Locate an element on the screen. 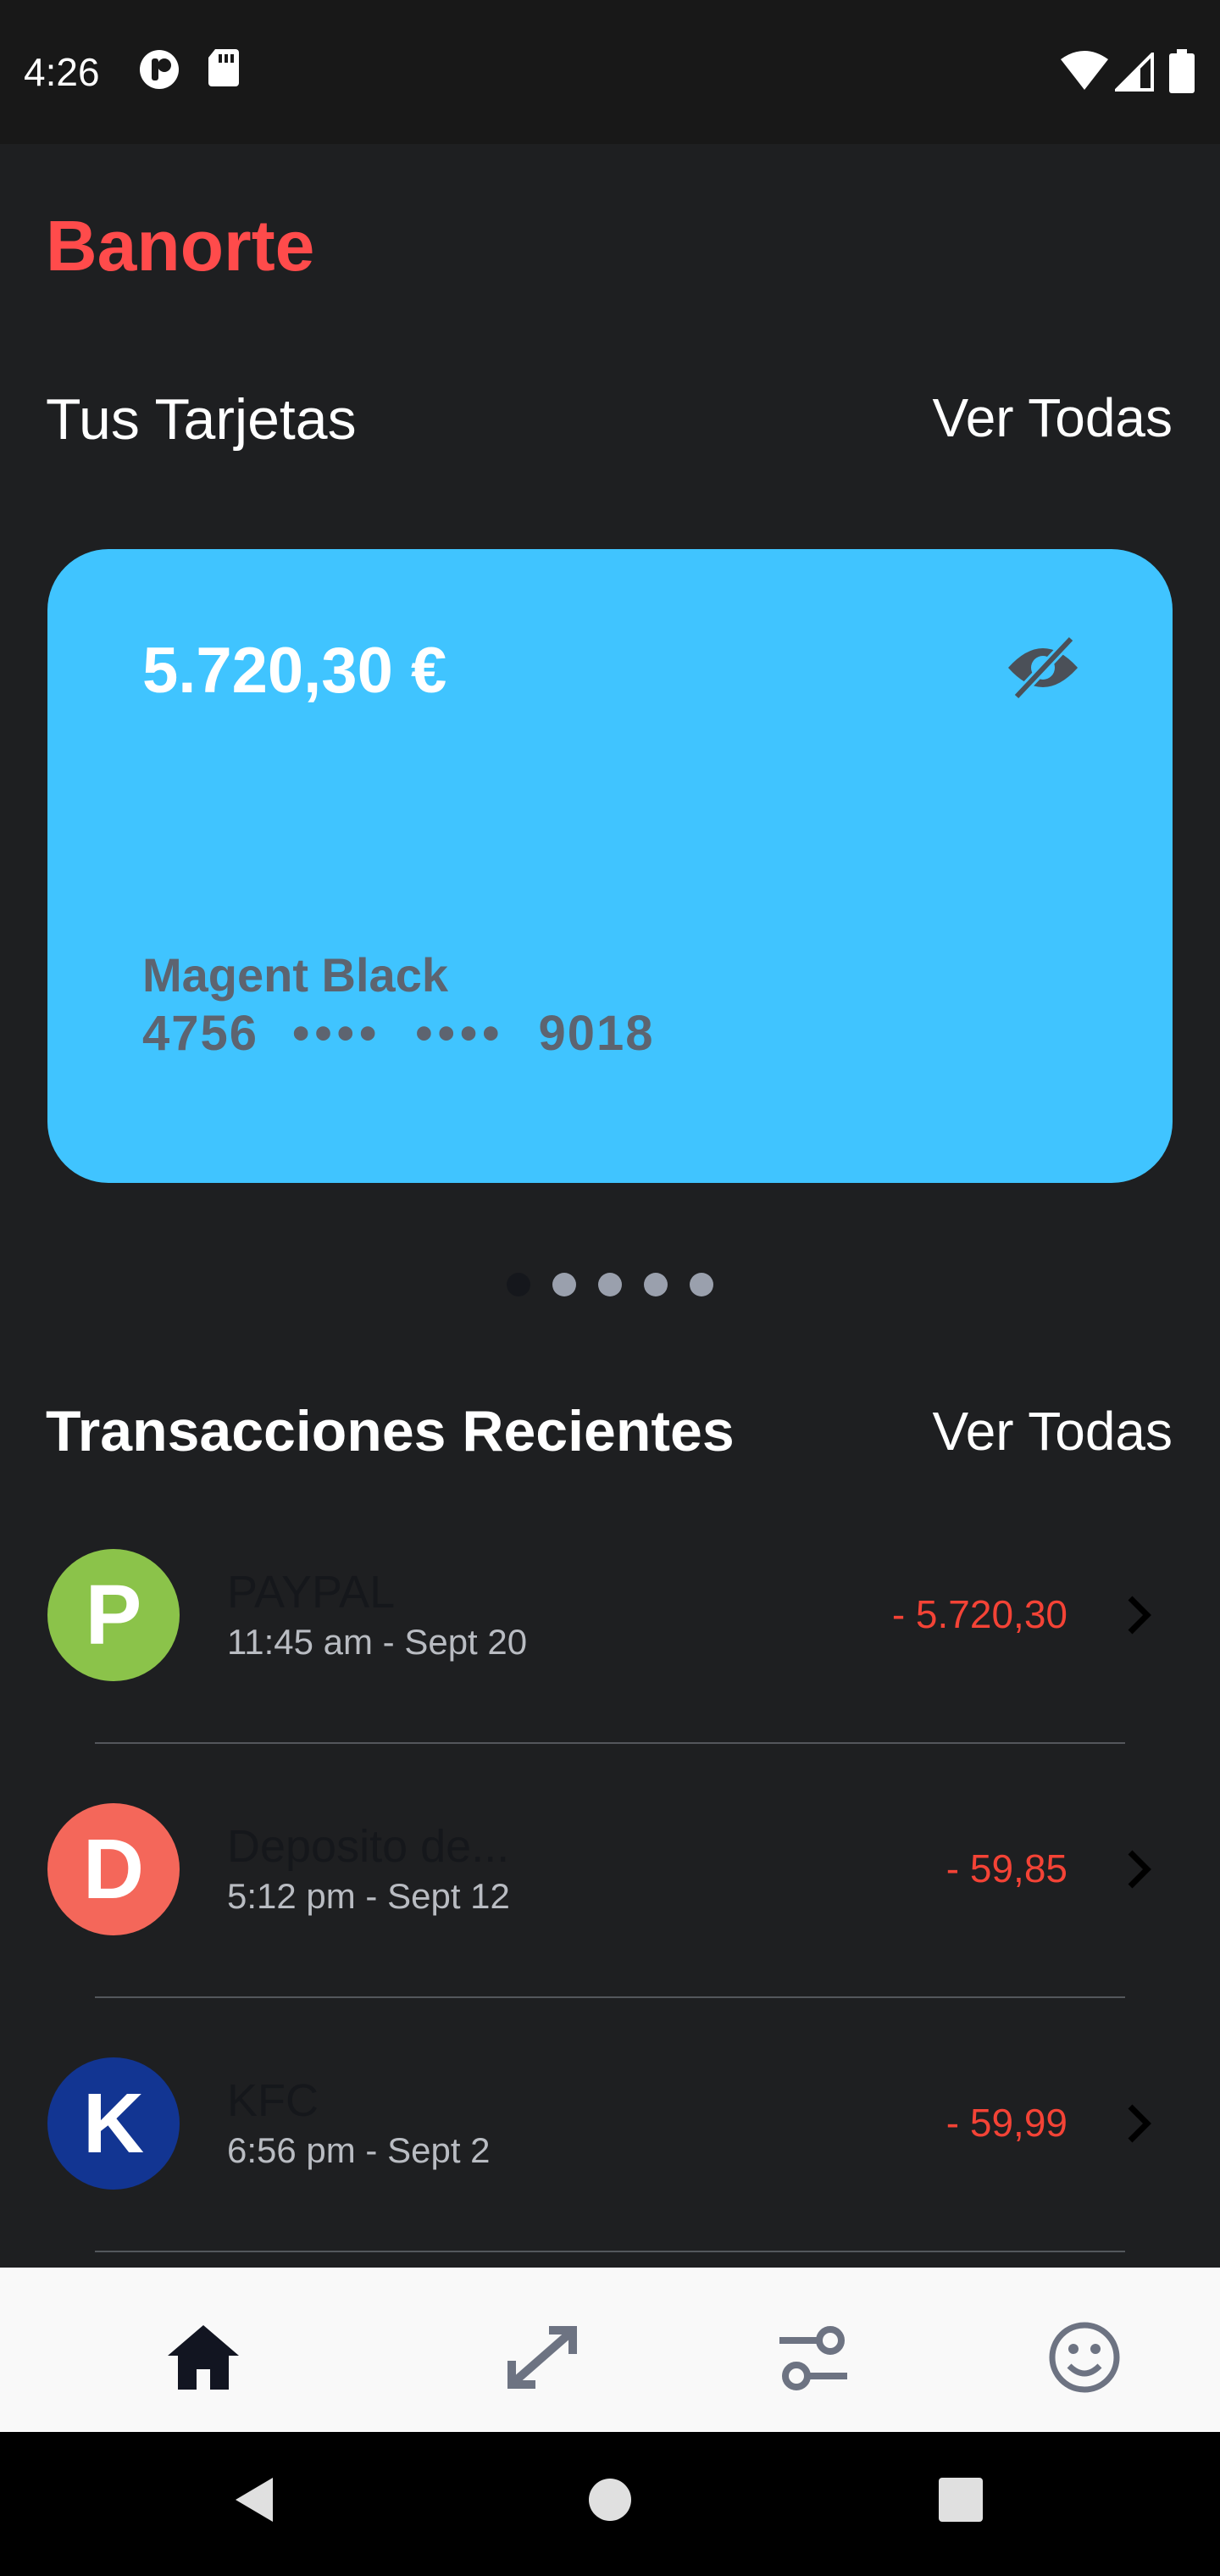 This screenshot has height=2576, width=1220. transaction-row: P PAYPAL 11:45 am - Sept 20 - 5.720,30 is located at coordinates (610, 1676).